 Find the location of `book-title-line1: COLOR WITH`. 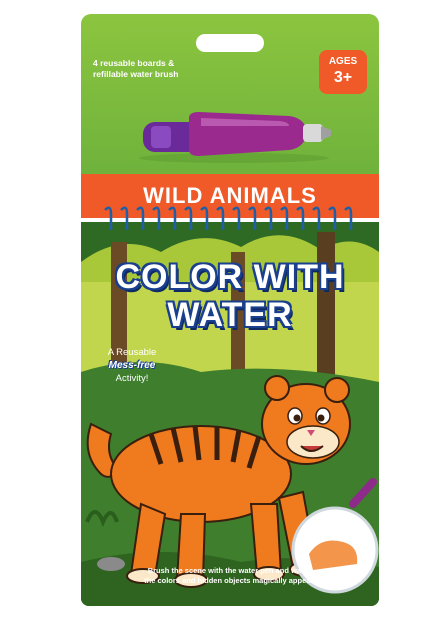

book-title-line1: COLOR WITH is located at coordinates (230, 277).